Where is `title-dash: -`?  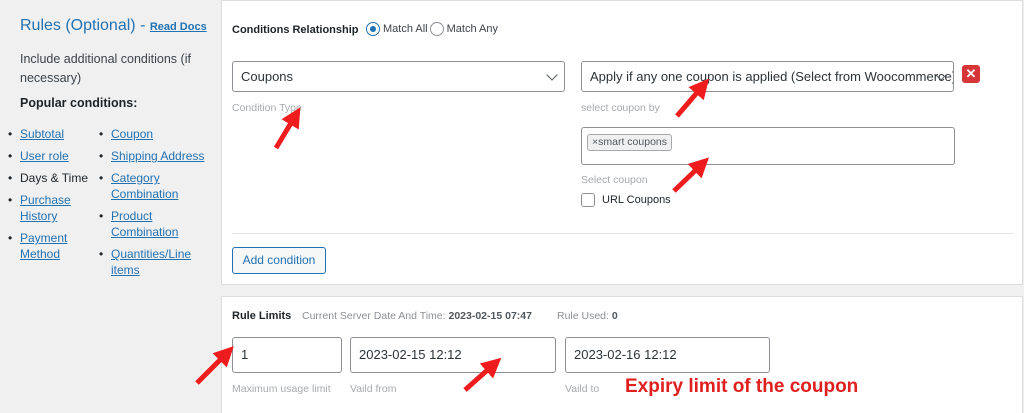 title-dash: - is located at coordinates (143, 25).